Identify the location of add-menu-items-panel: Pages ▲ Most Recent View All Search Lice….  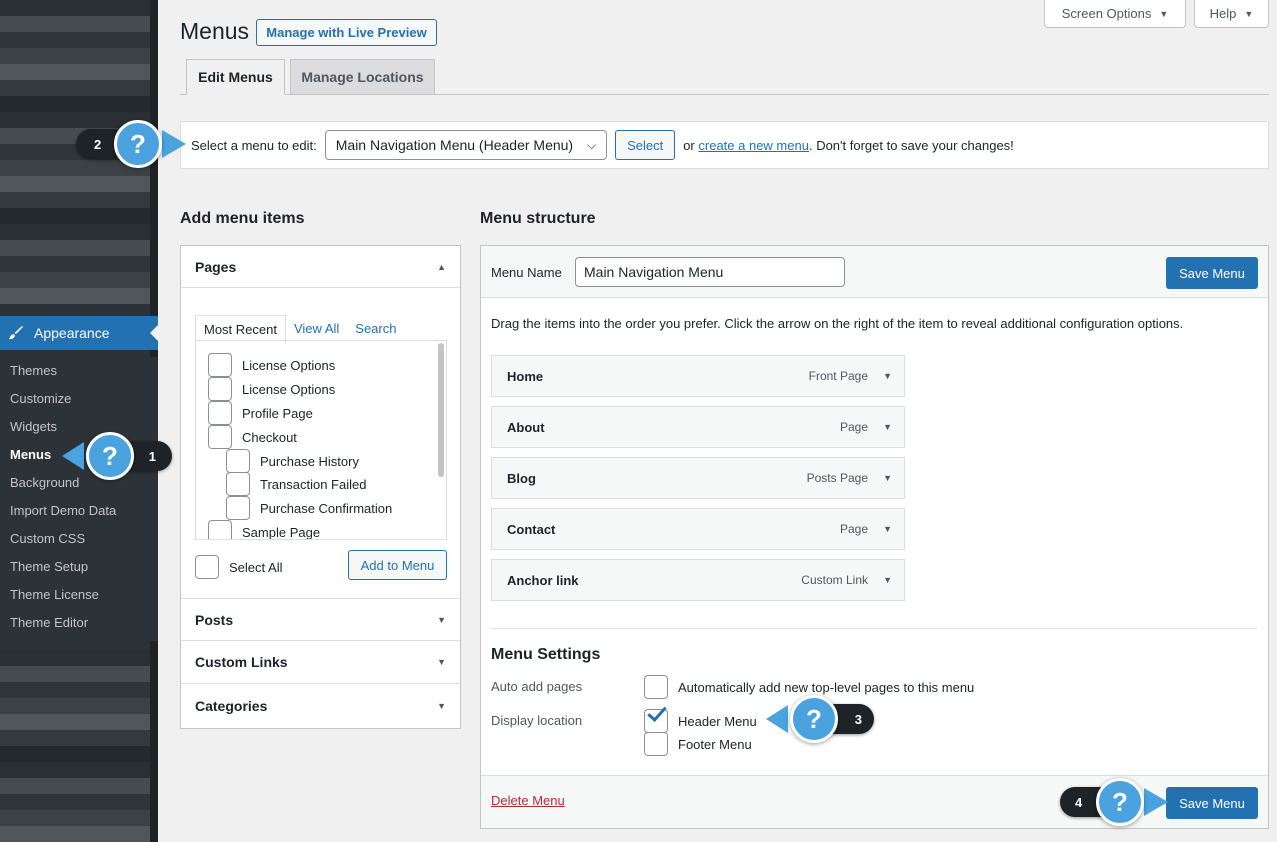
(320, 487).